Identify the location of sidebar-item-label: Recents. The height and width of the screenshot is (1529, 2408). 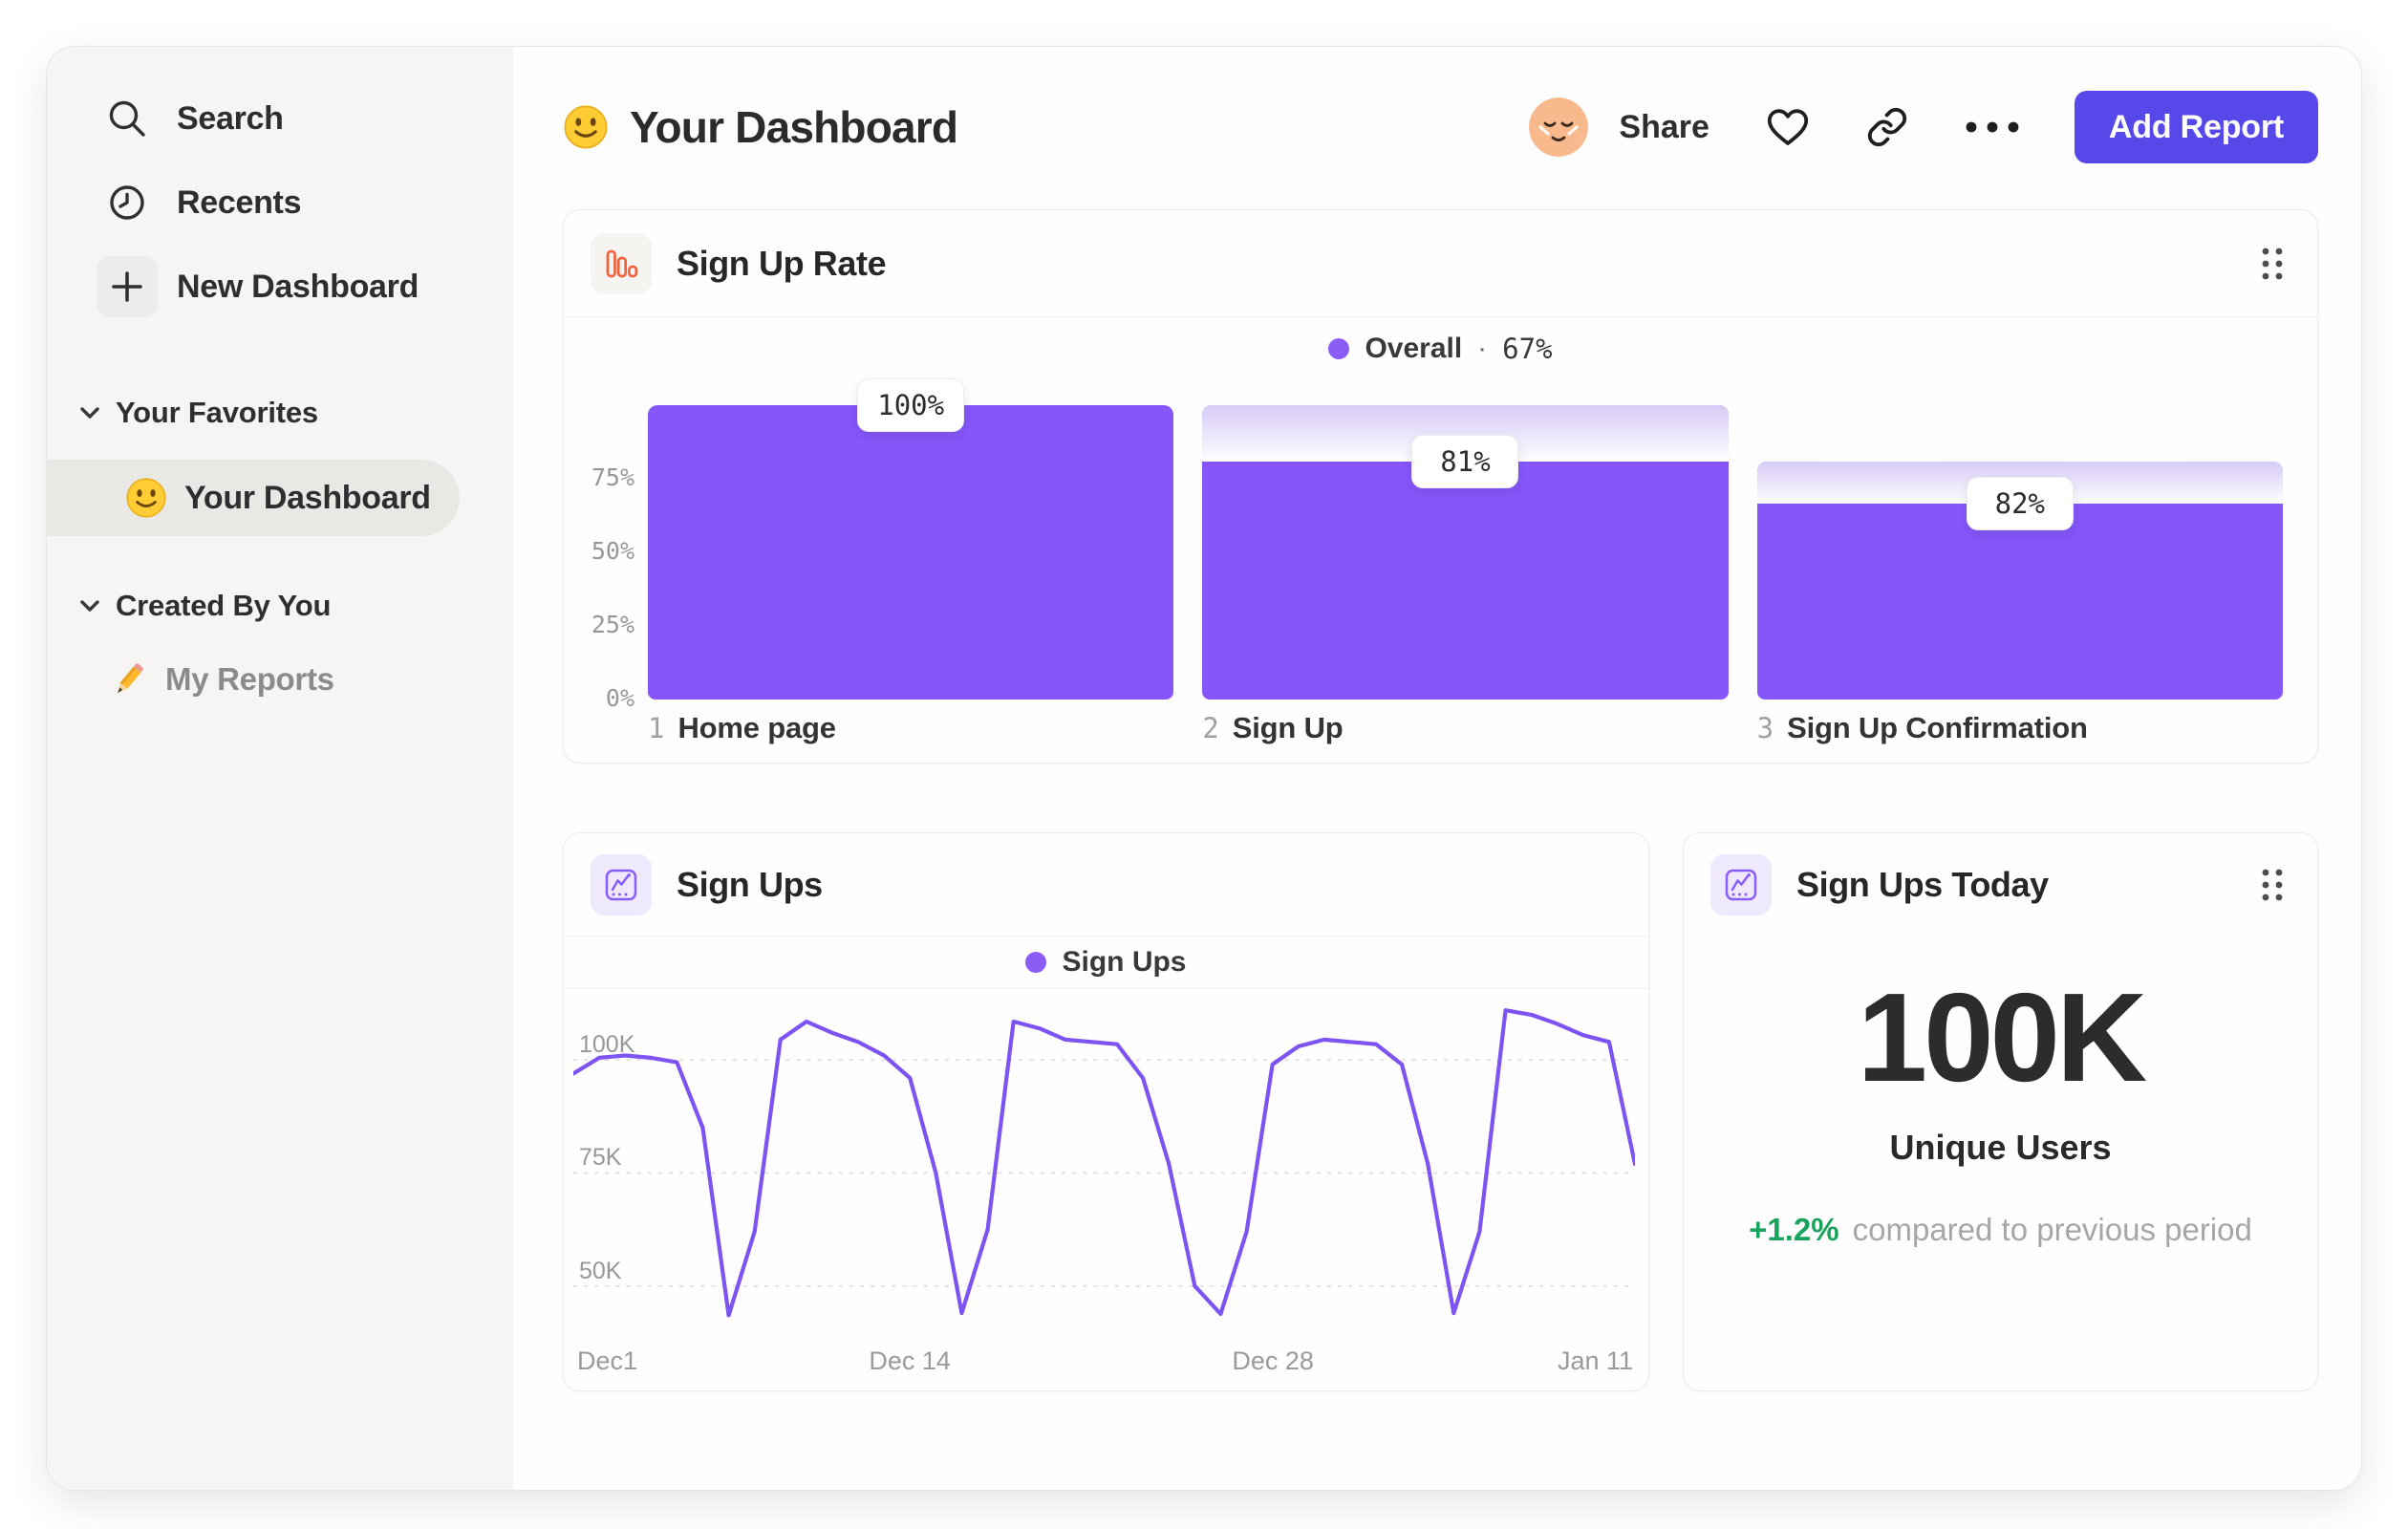
(240, 202).